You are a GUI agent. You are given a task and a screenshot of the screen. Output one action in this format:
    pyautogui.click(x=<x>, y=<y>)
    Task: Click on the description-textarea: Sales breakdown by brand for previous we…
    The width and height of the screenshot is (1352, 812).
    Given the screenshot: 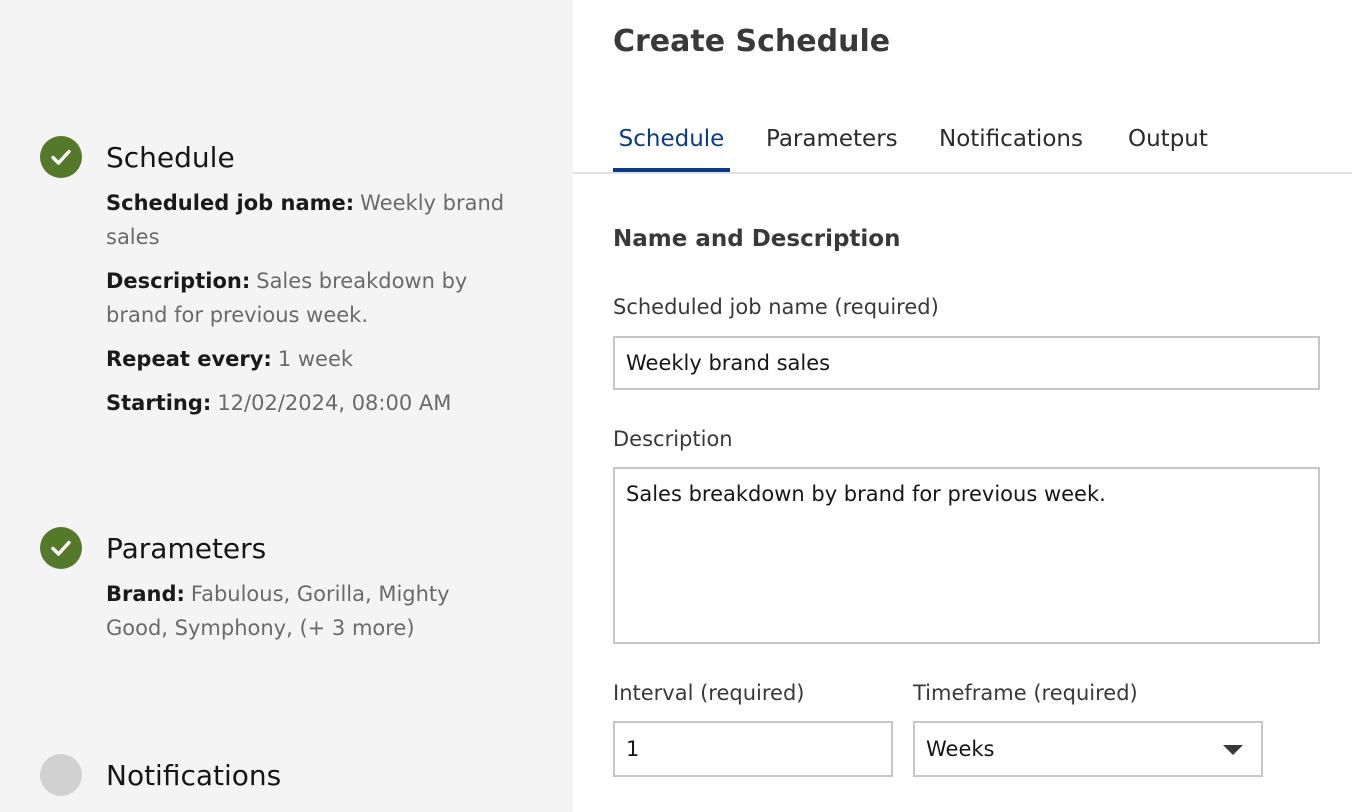 What is the action you would take?
    pyautogui.click(x=966, y=555)
    